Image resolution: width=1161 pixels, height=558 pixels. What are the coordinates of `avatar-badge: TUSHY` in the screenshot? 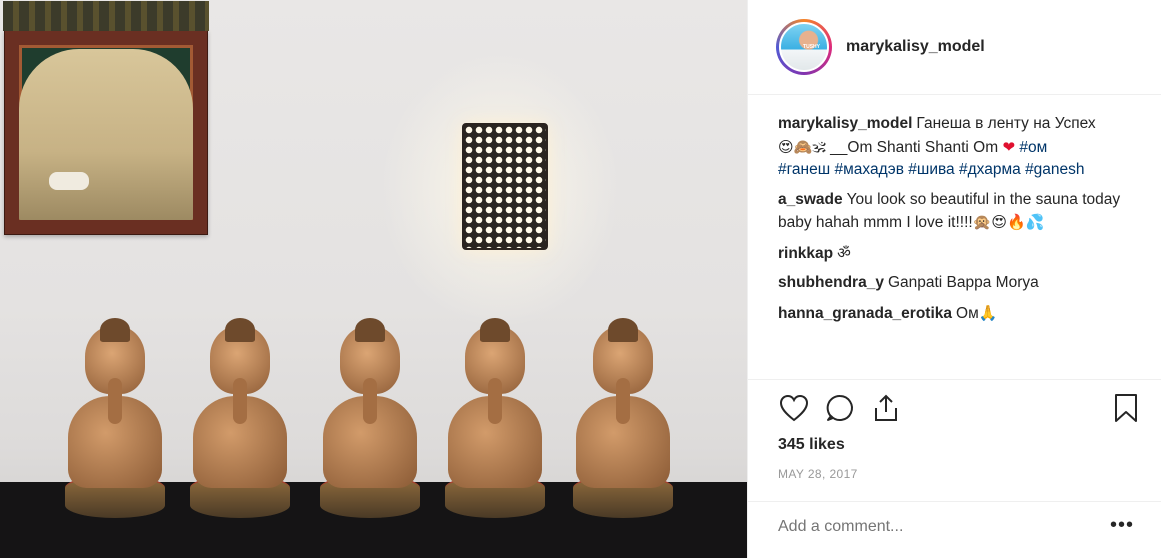 It's located at (811, 47).